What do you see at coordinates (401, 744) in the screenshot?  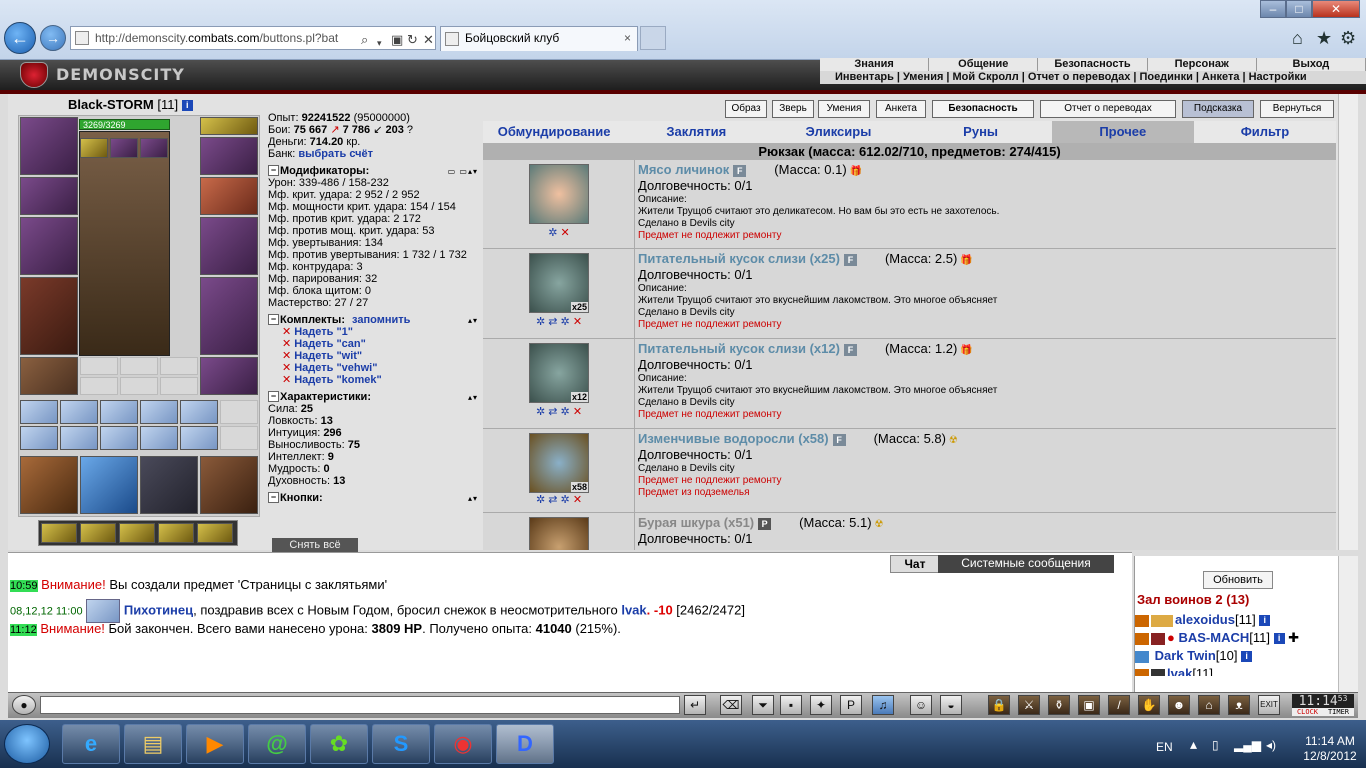 I see `taskbar-skype-icon: S` at bounding box center [401, 744].